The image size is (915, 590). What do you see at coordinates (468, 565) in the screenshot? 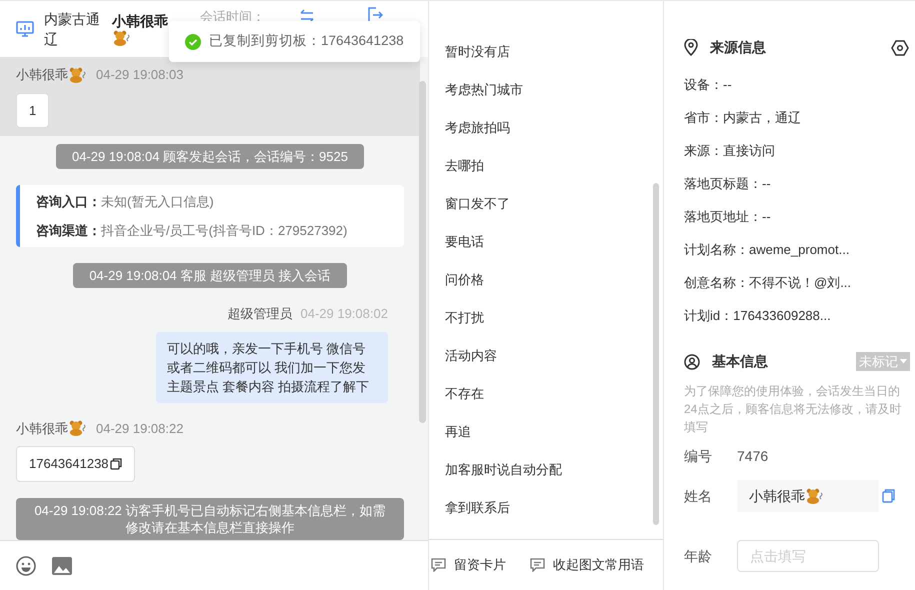
I see `phrase-toolbar-button: 留资卡片` at bounding box center [468, 565].